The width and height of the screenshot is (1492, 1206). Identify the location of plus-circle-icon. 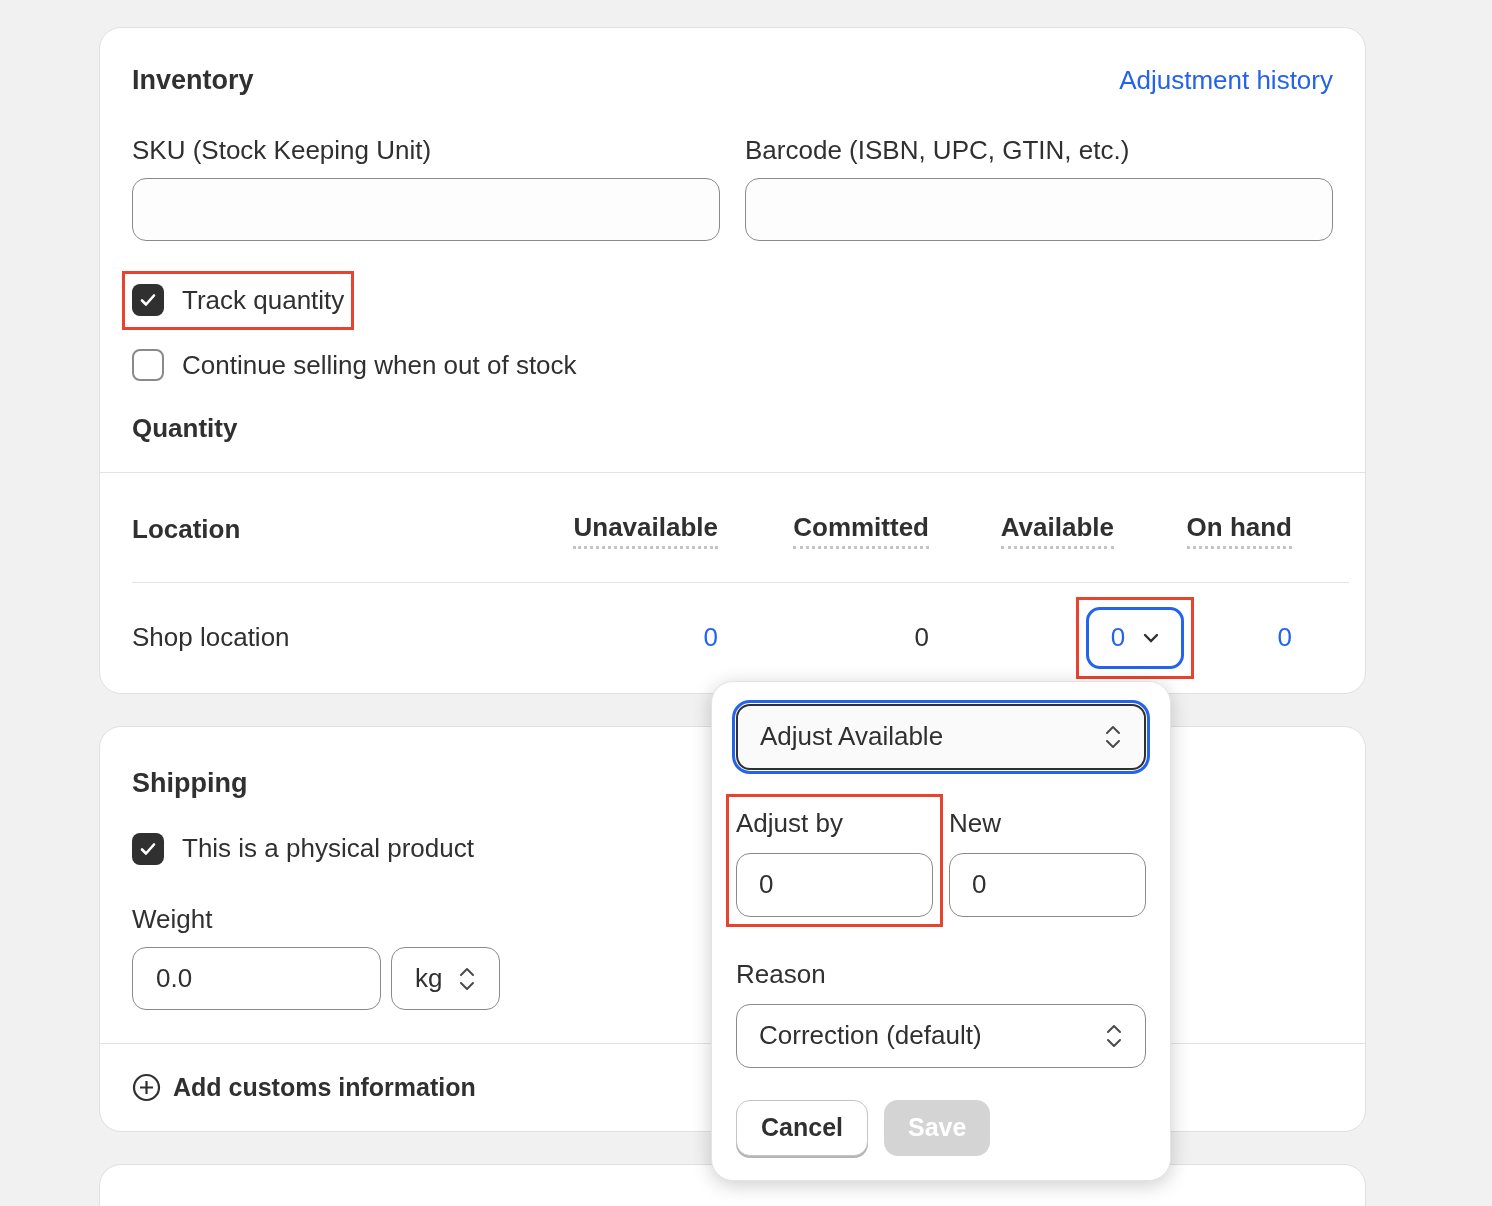
(146, 1087).